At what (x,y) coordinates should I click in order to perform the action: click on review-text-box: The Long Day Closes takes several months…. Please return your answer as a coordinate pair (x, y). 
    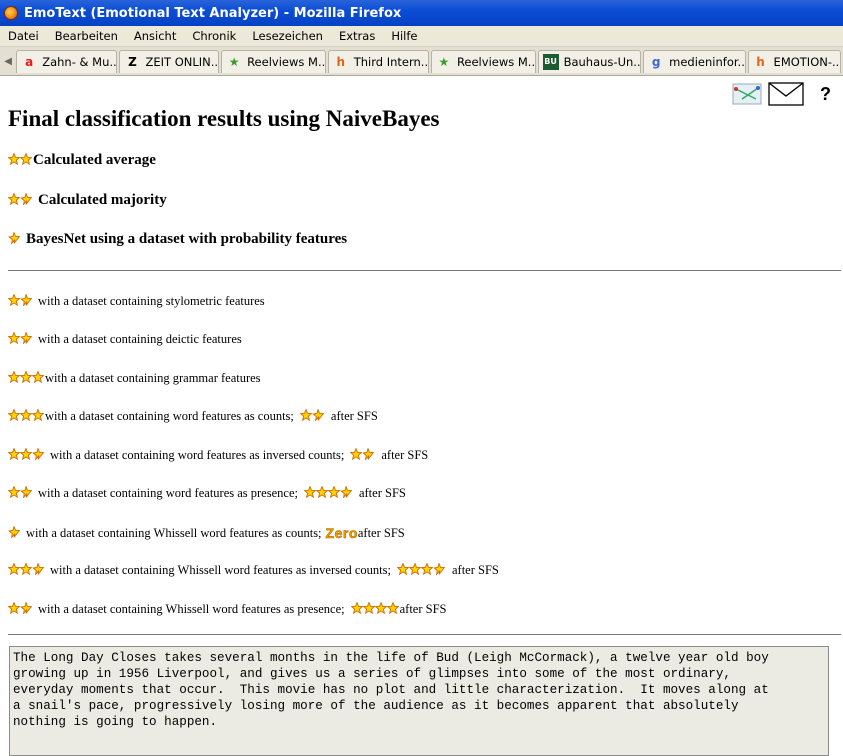
    Looking at the image, I should click on (419, 701).